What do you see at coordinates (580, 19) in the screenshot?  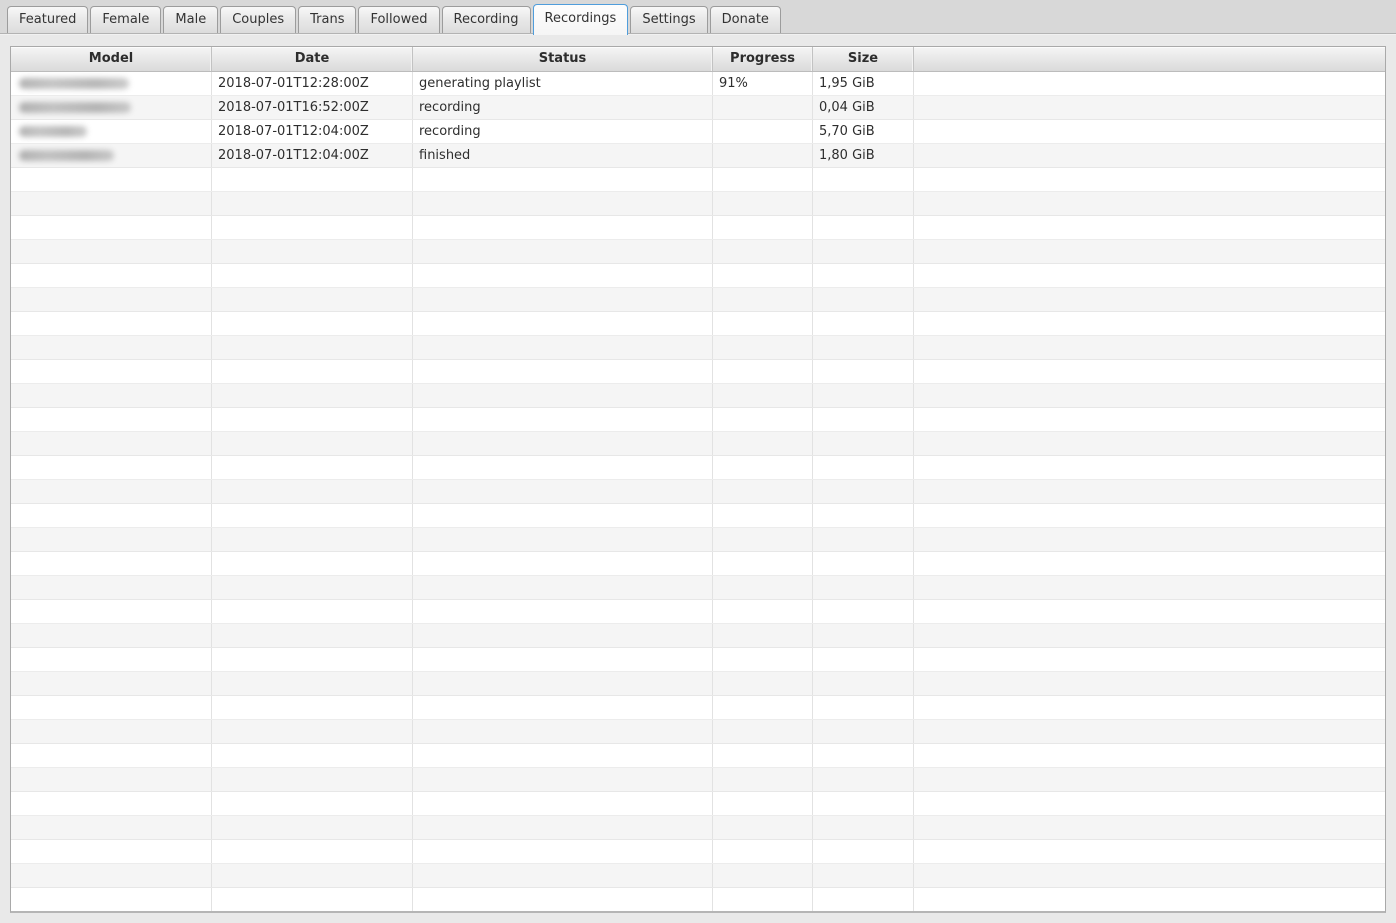 I see `tab-recordings: Recordings` at bounding box center [580, 19].